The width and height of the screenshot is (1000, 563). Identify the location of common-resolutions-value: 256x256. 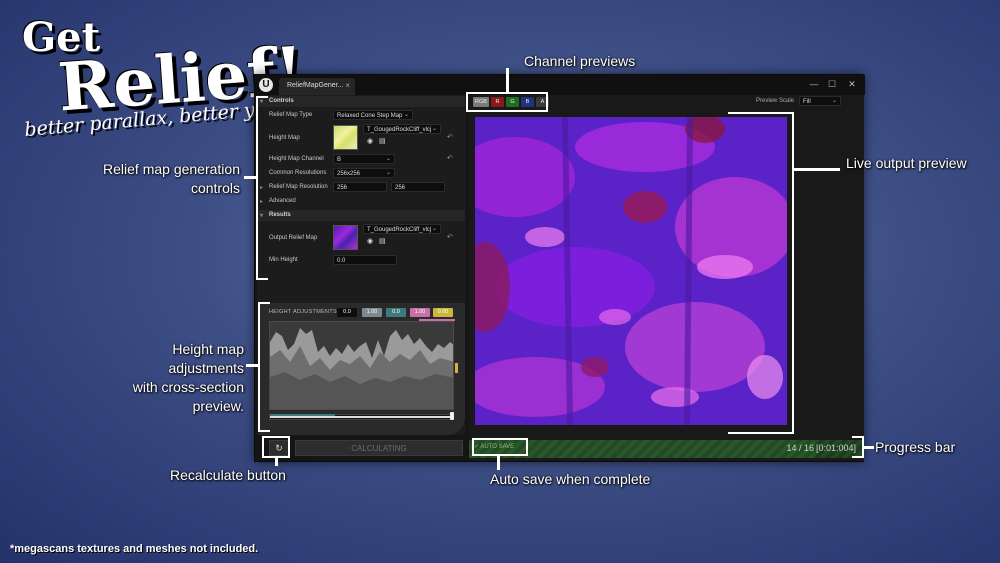
(349, 174).